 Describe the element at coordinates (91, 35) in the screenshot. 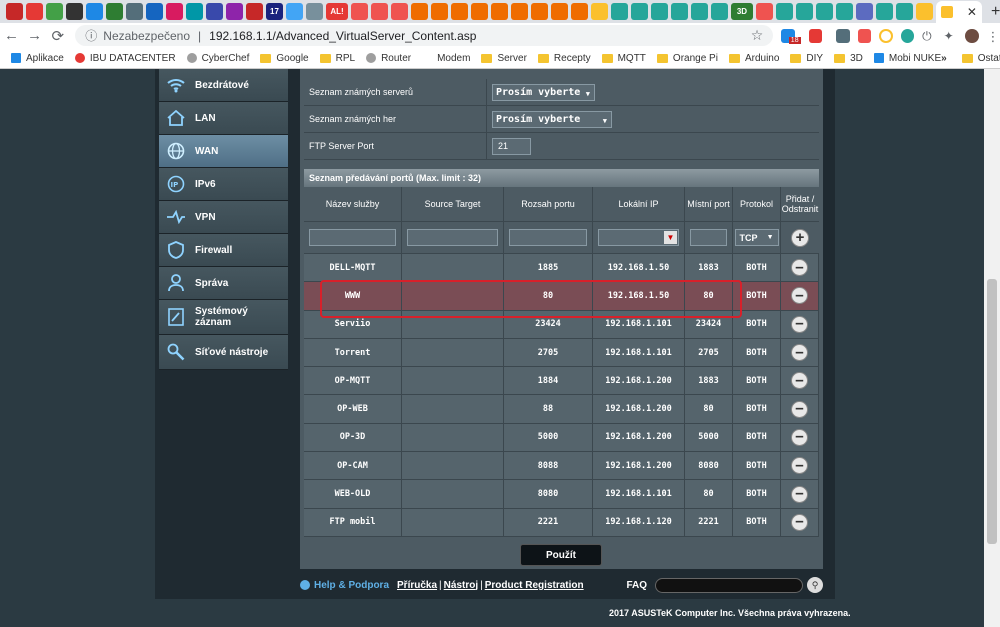

I see `info-icon: ⓘ` at that location.